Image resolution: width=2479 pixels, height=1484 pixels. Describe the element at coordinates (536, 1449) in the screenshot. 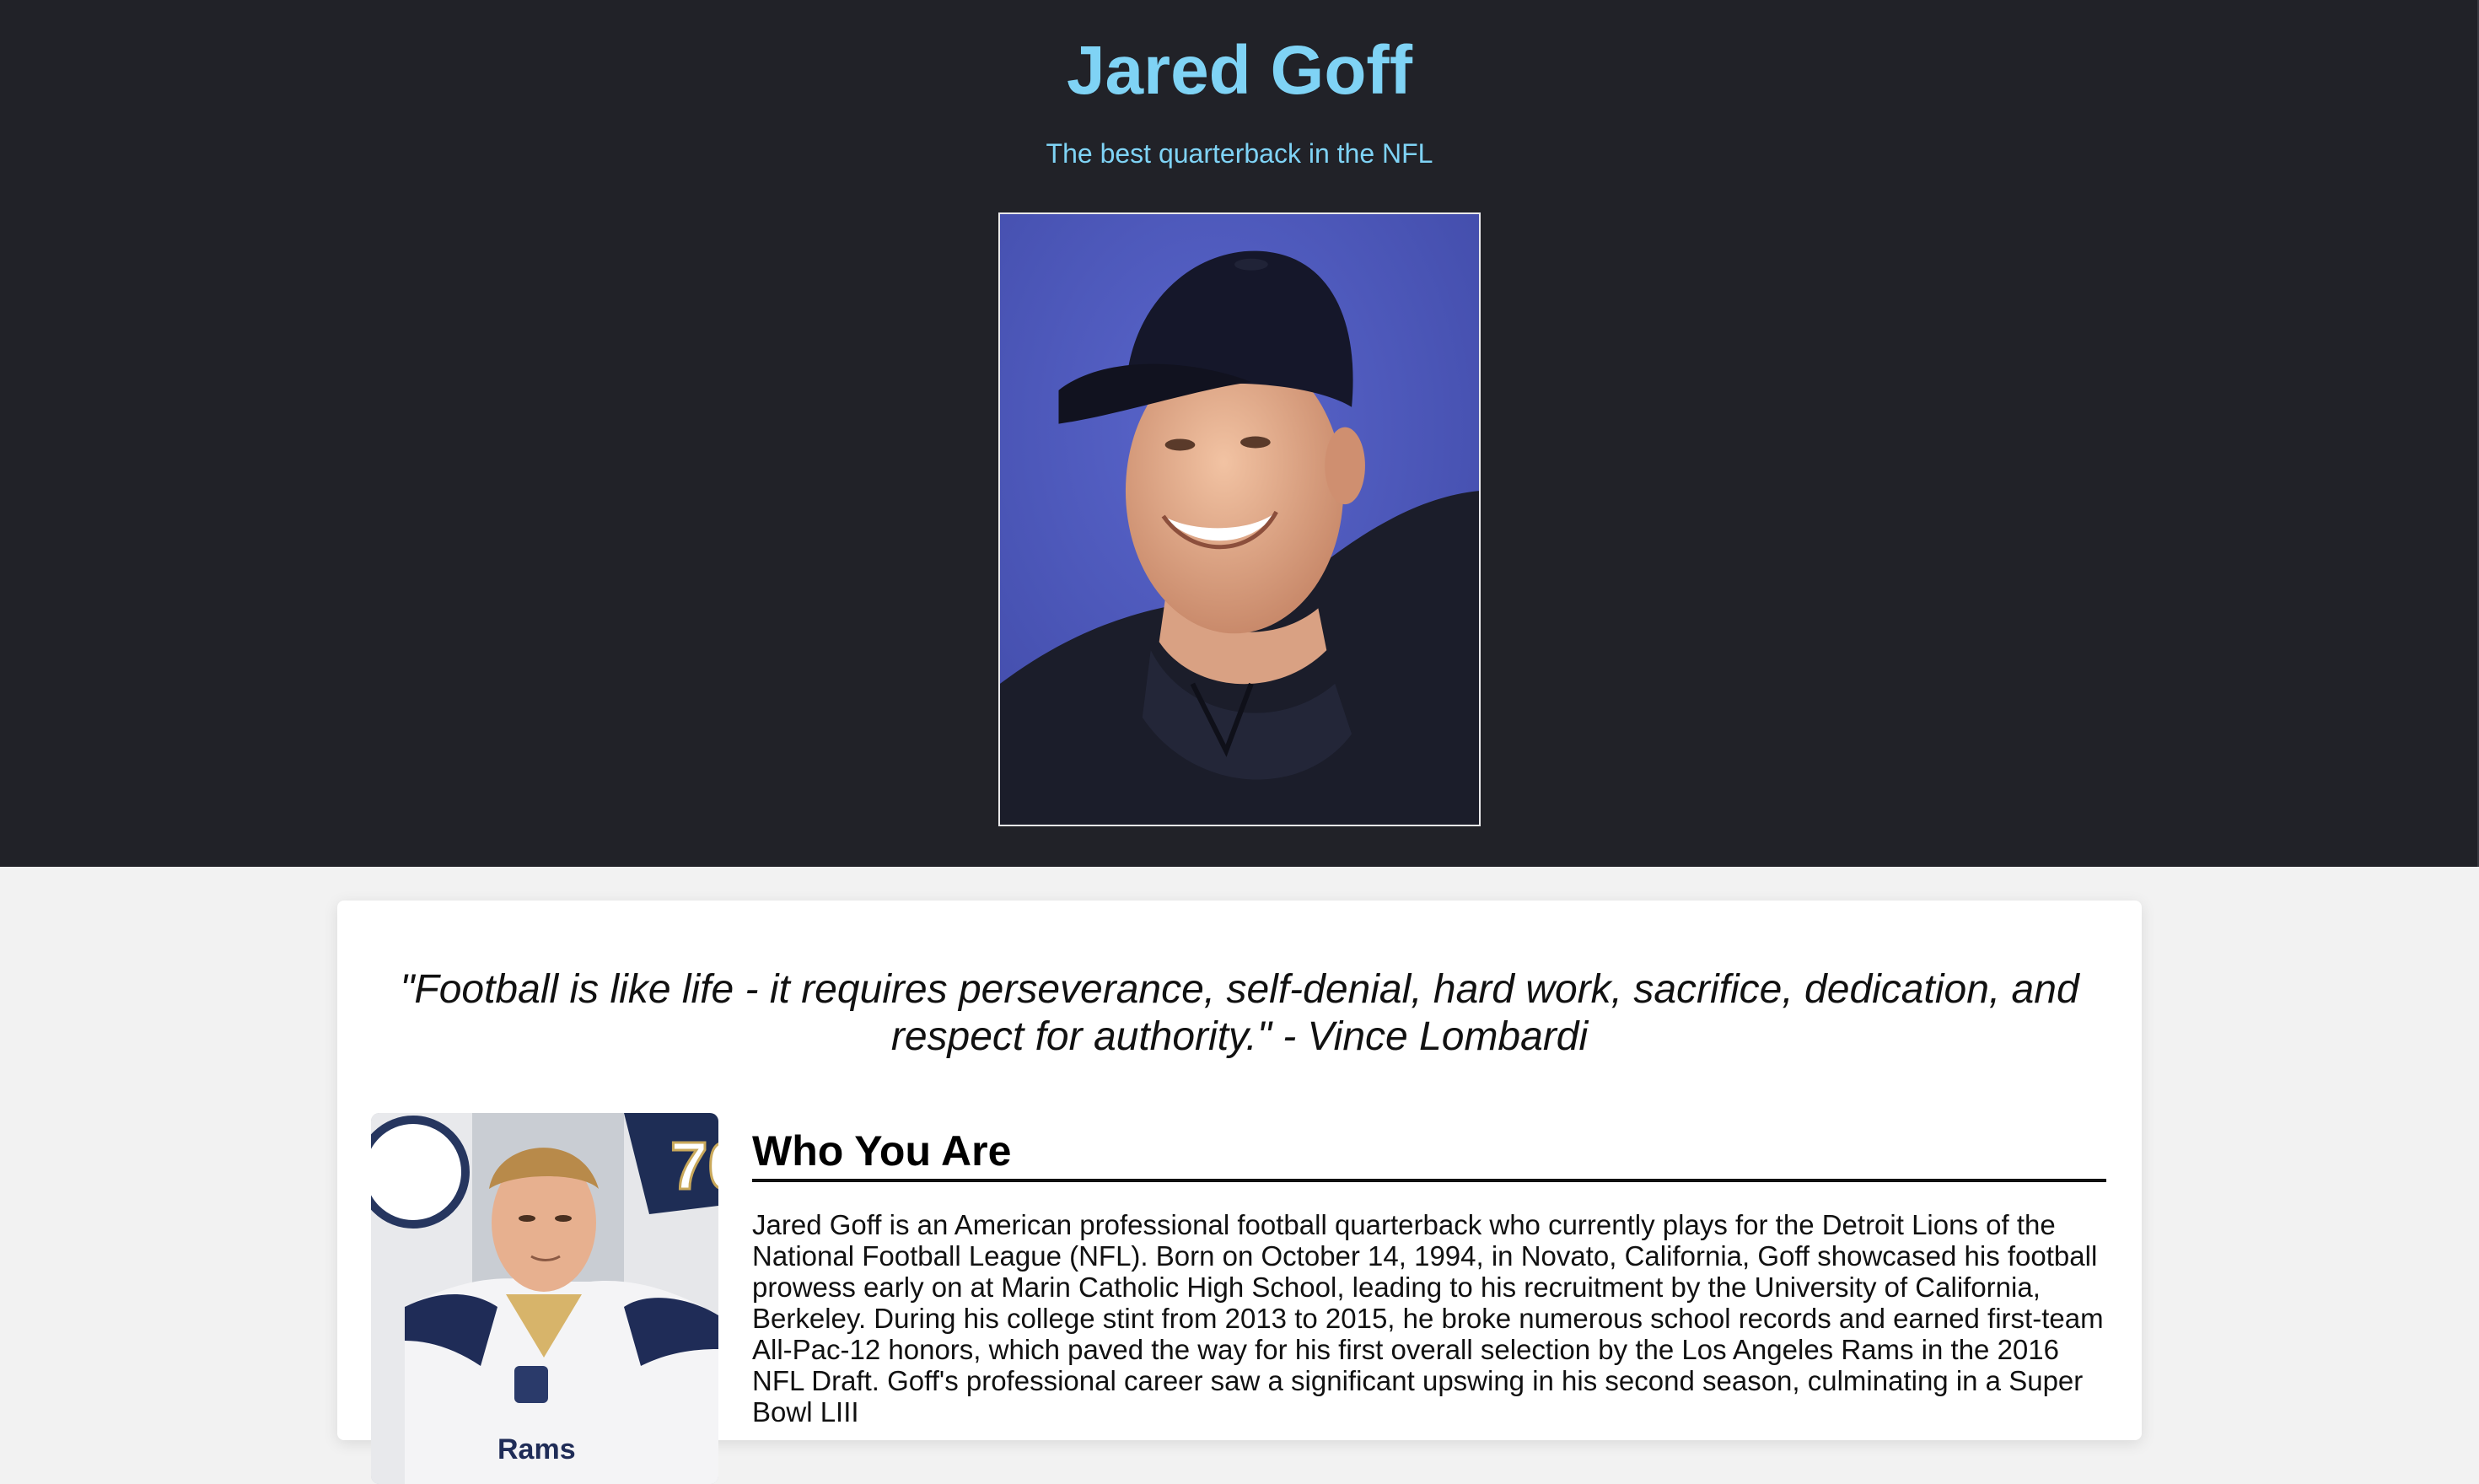

I see `svg-text: Rams` at that location.